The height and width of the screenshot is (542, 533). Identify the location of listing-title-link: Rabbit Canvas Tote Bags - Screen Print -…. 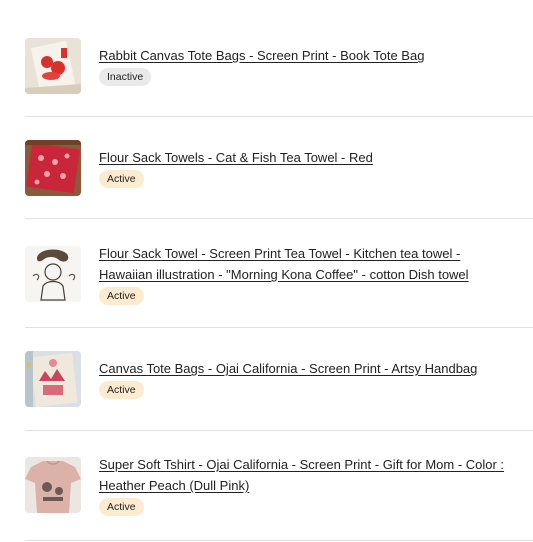
(309, 55).